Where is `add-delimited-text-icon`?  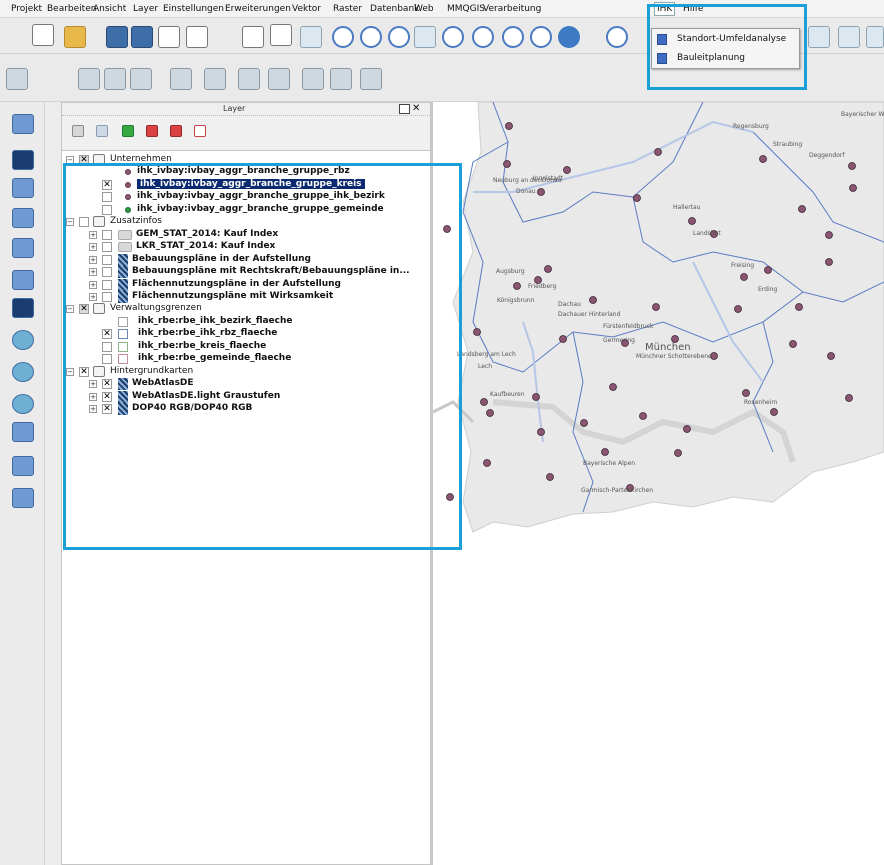
add-delimited-text-icon is located at coordinates (23, 404).